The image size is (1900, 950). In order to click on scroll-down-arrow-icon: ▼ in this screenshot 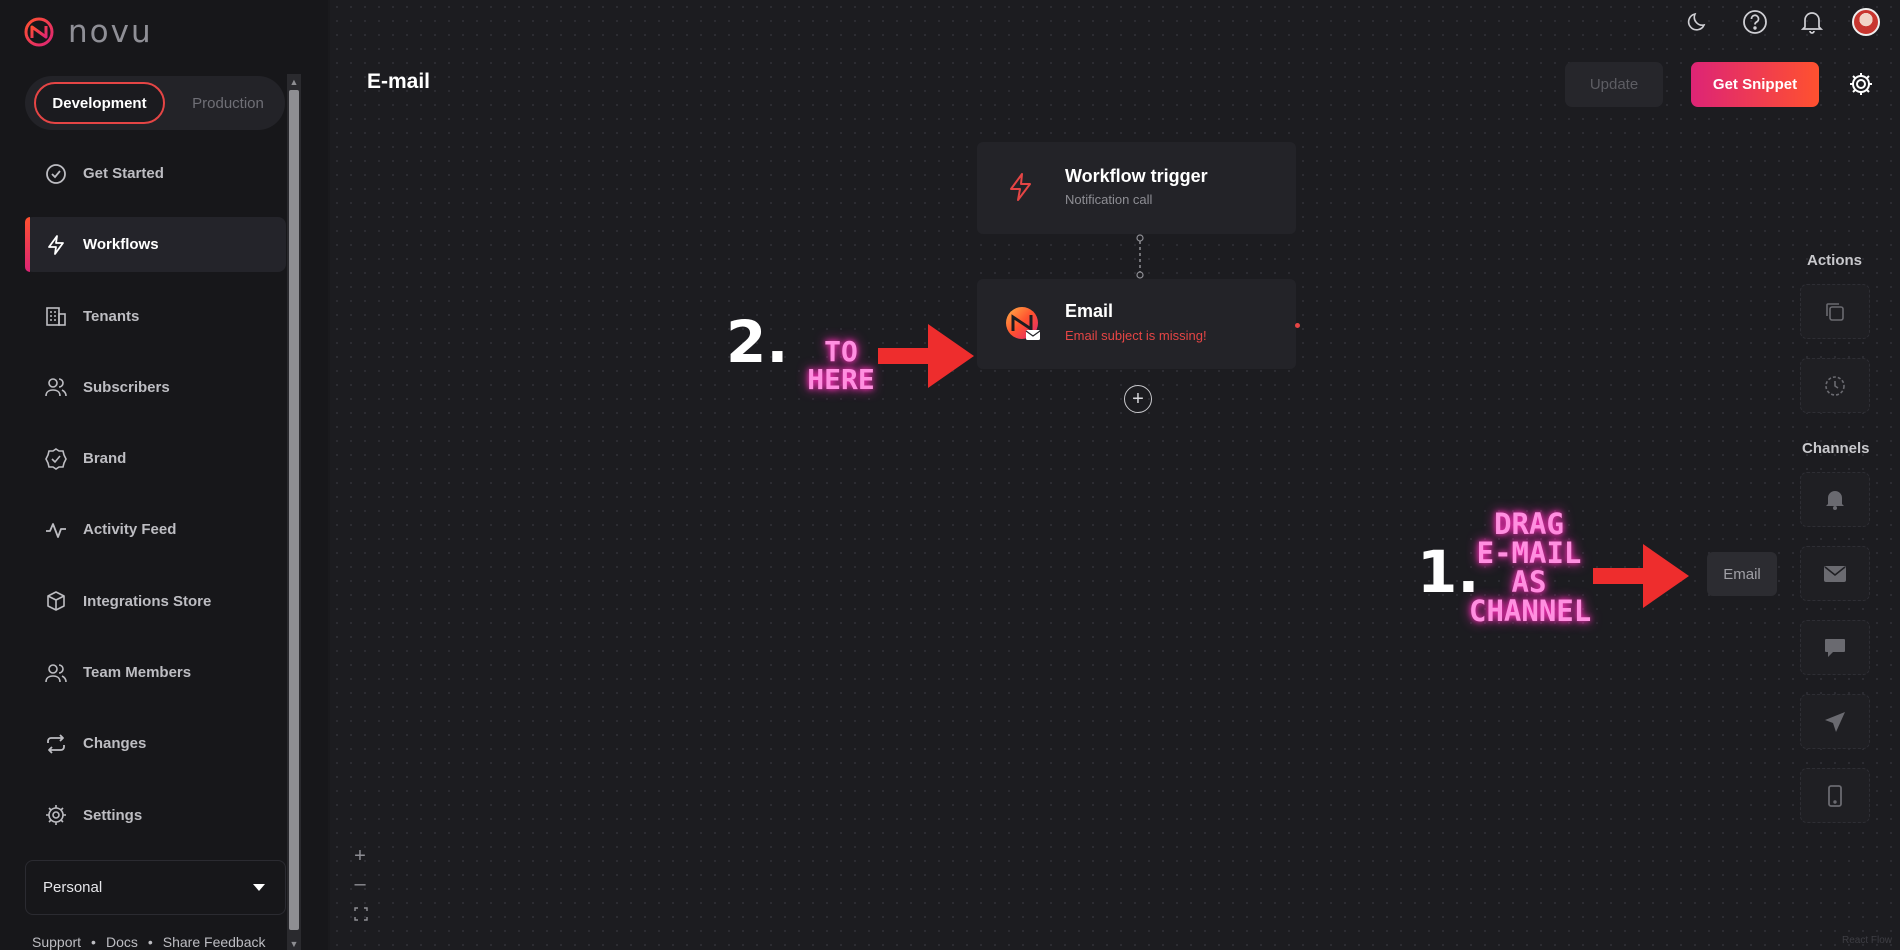, I will do `click(294, 944)`.